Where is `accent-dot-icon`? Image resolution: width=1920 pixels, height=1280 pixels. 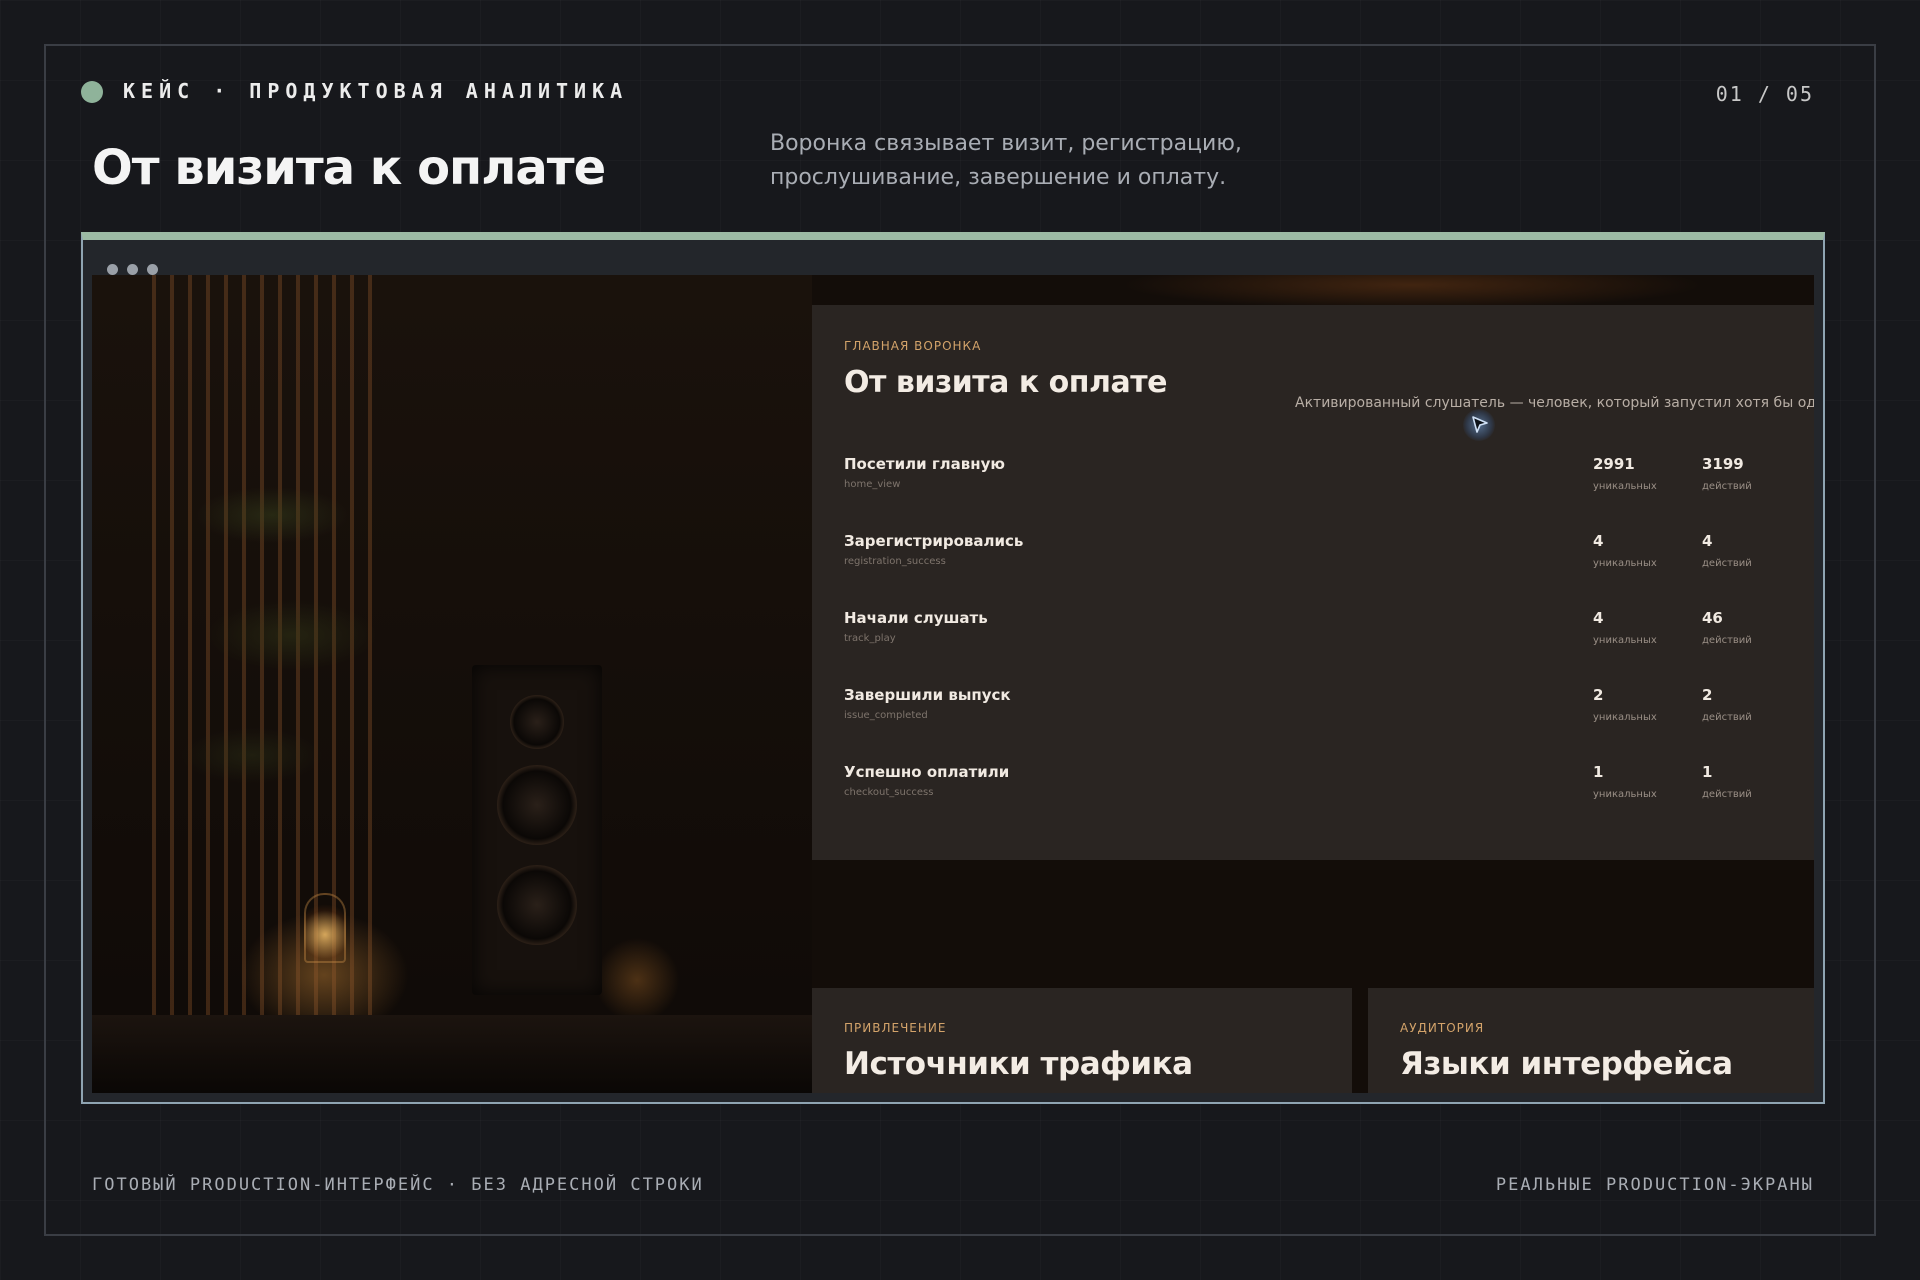 accent-dot-icon is located at coordinates (92, 92).